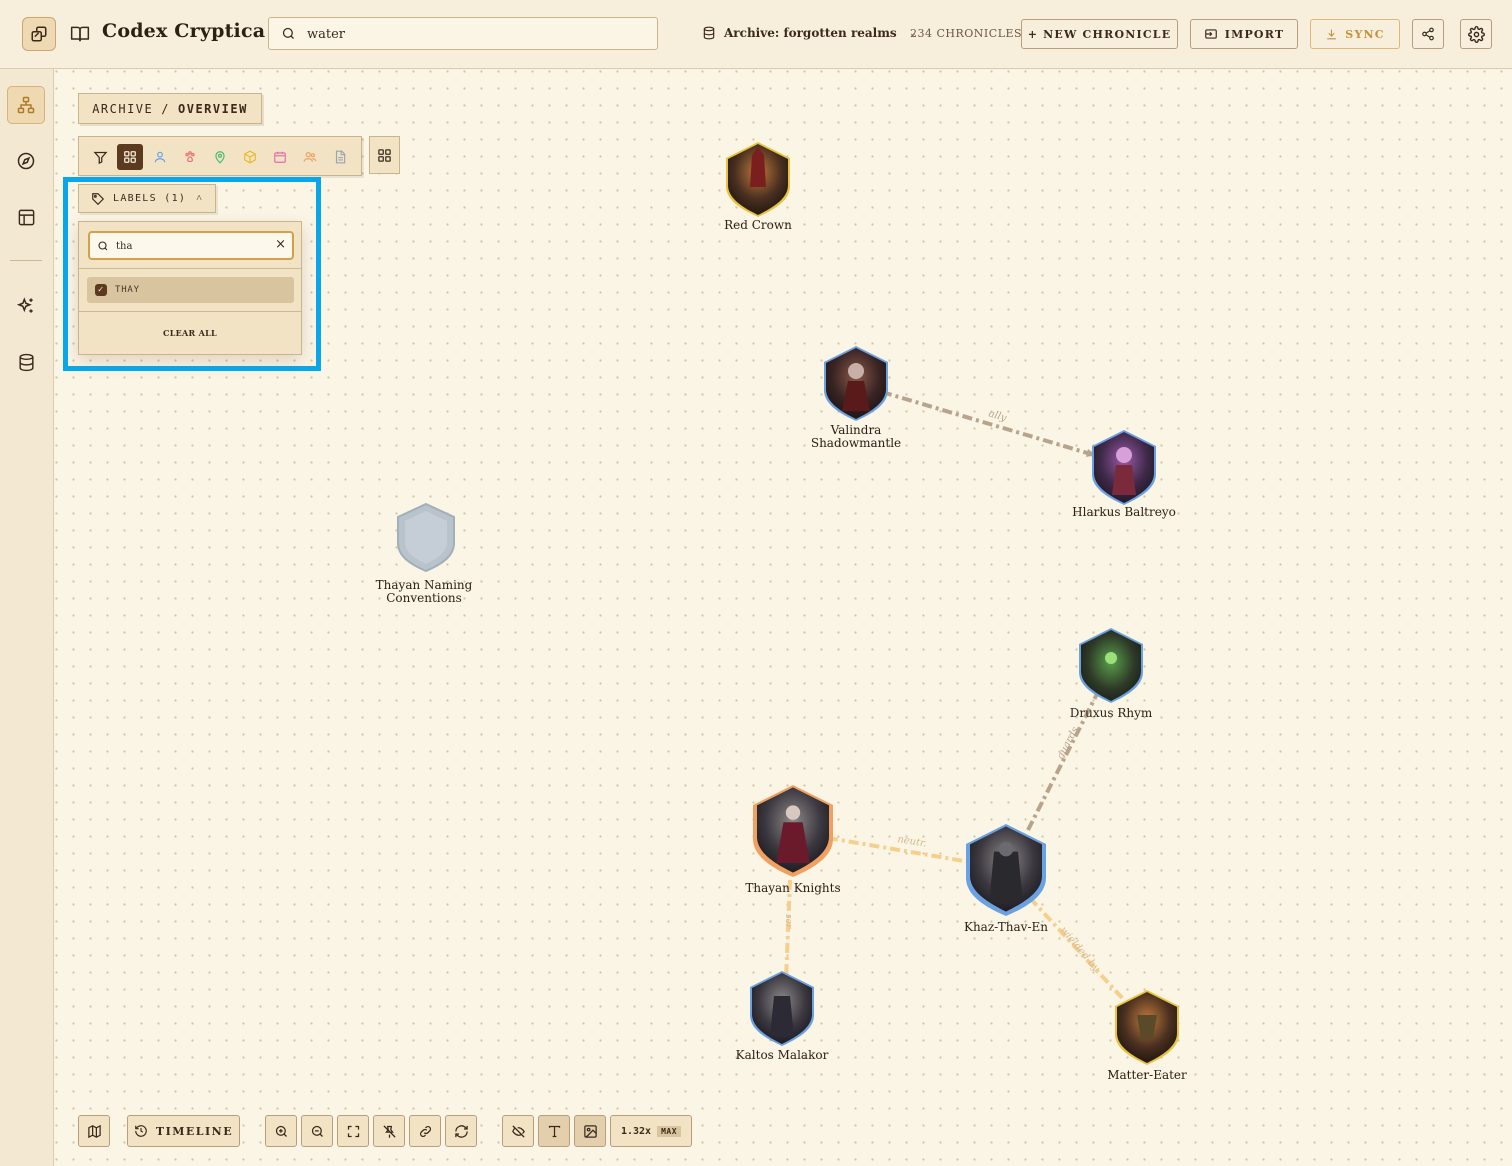 This screenshot has width=1512, height=1166. Describe the element at coordinates (101, 290) in the screenshot. I see `checkbox-checked-icon: ✓` at that location.